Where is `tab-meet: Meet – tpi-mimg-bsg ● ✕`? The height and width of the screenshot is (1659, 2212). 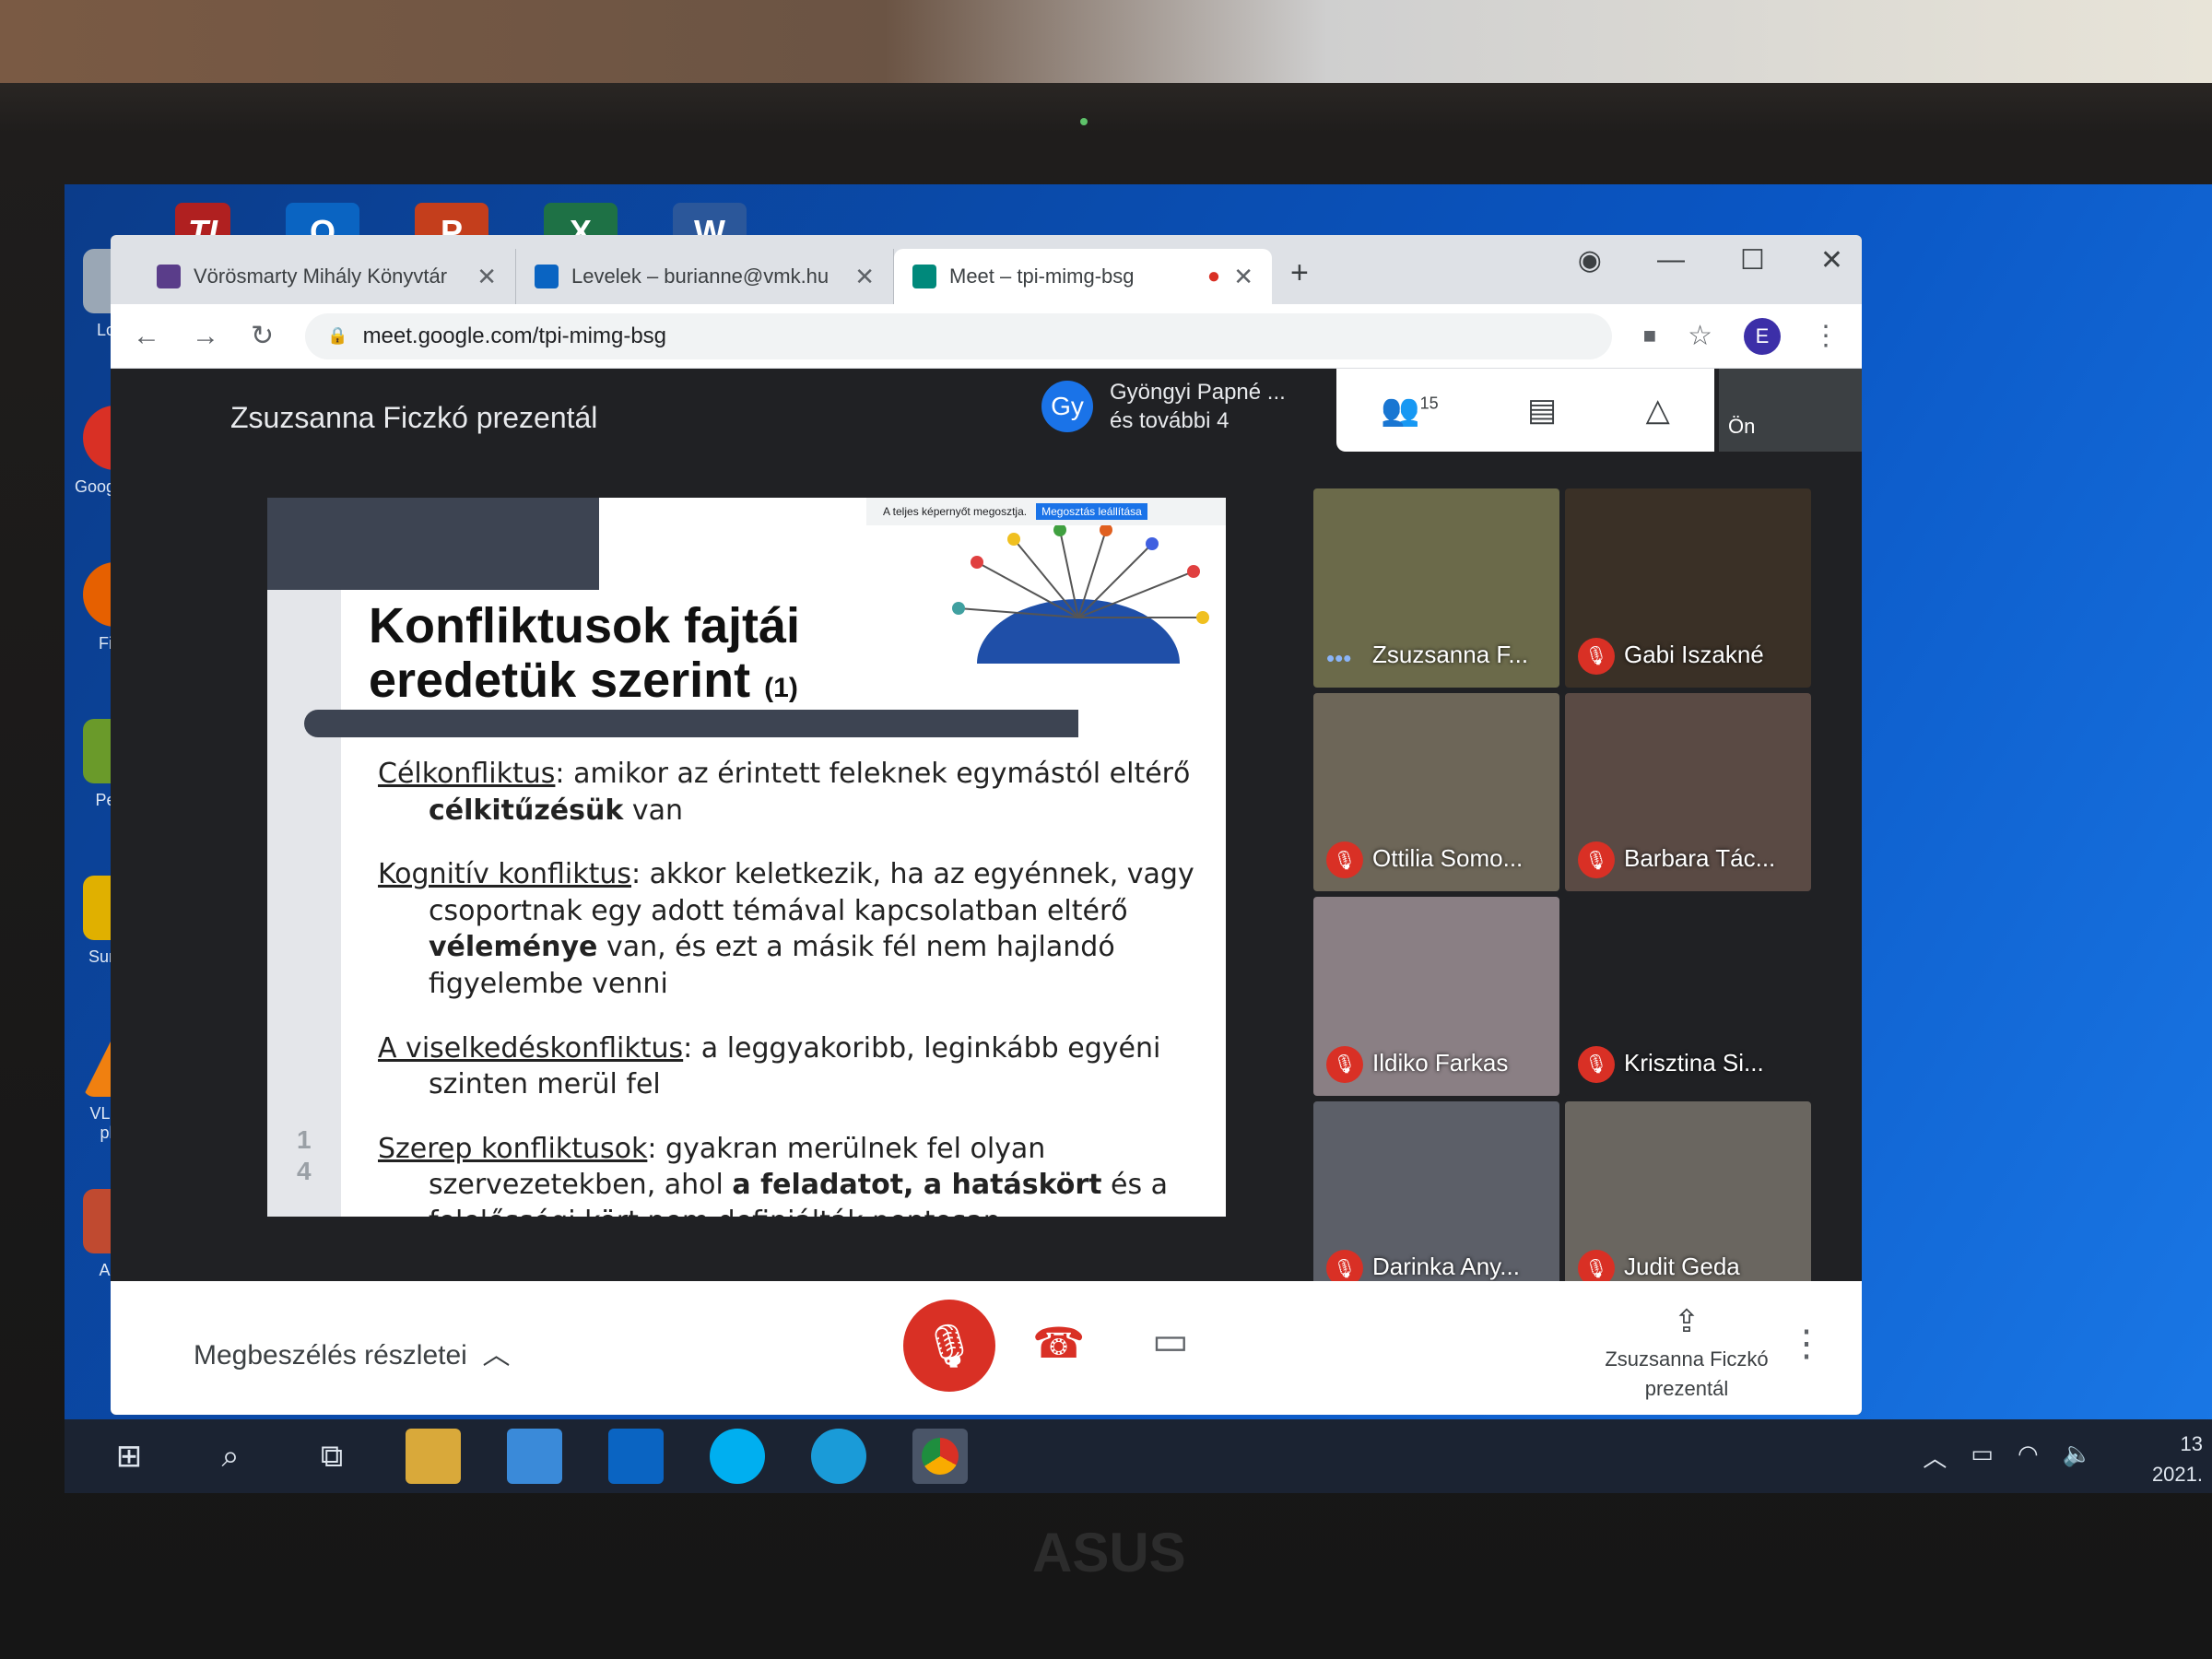 tab-meet: Meet – tpi-mimg-bsg ● ✕ is located at coordinates (1083, 276).